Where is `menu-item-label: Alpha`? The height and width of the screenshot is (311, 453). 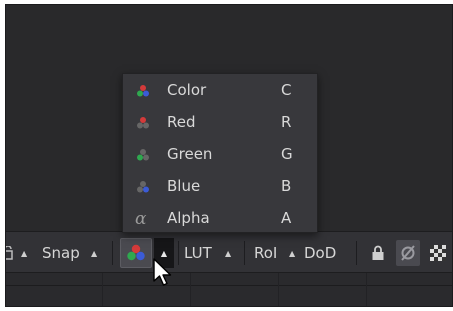 menu-item-label: Alpha is located at coordinates (188, 218).